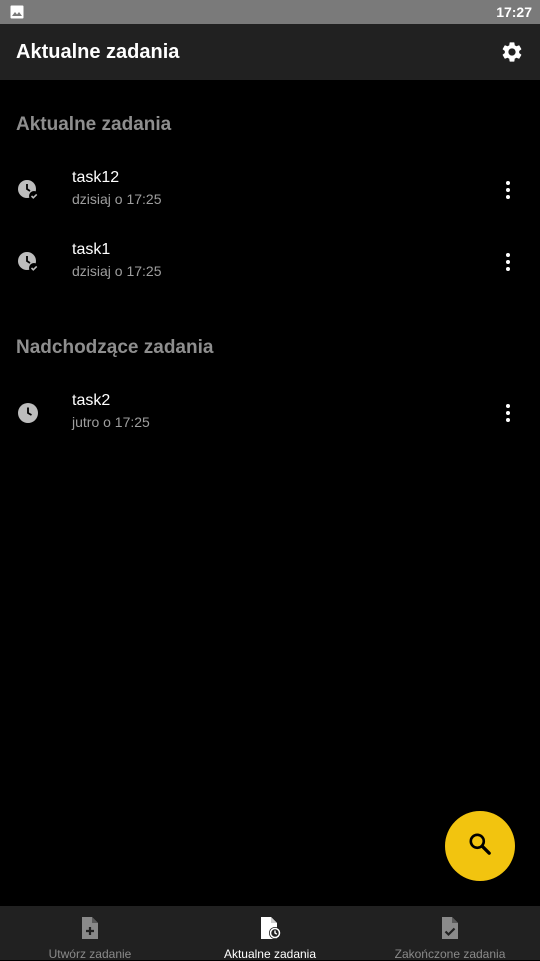 This screenshot has width=540, height=961. Describe the element at coordinates (270, 954) in the screenshot. I see `nav-label: Aktualne zadania` at that location.